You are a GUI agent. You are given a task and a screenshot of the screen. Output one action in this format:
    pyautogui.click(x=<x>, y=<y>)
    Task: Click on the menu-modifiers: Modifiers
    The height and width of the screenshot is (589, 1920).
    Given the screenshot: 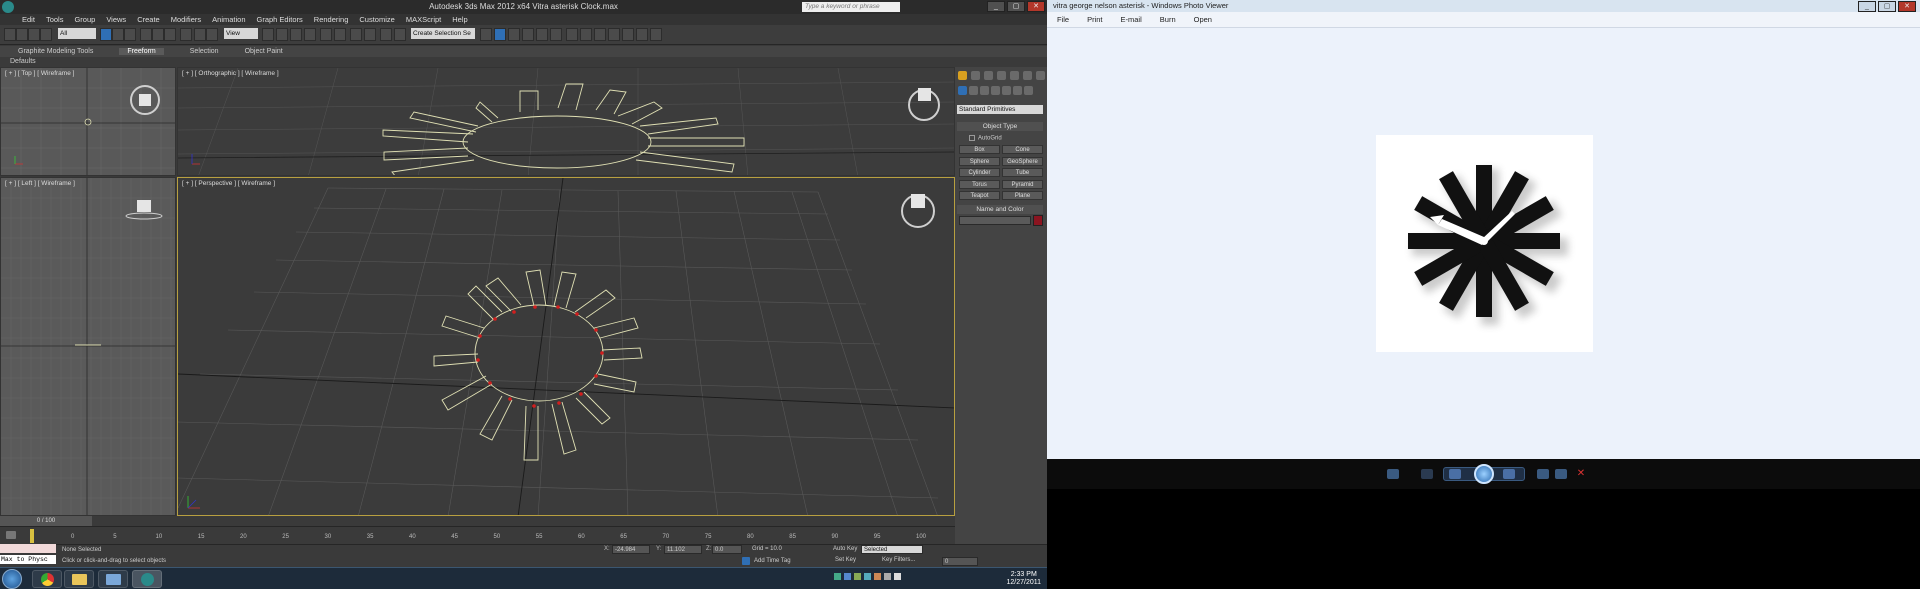 What is the action you would take?
    pyautogui.click(x=186, y=19)
    